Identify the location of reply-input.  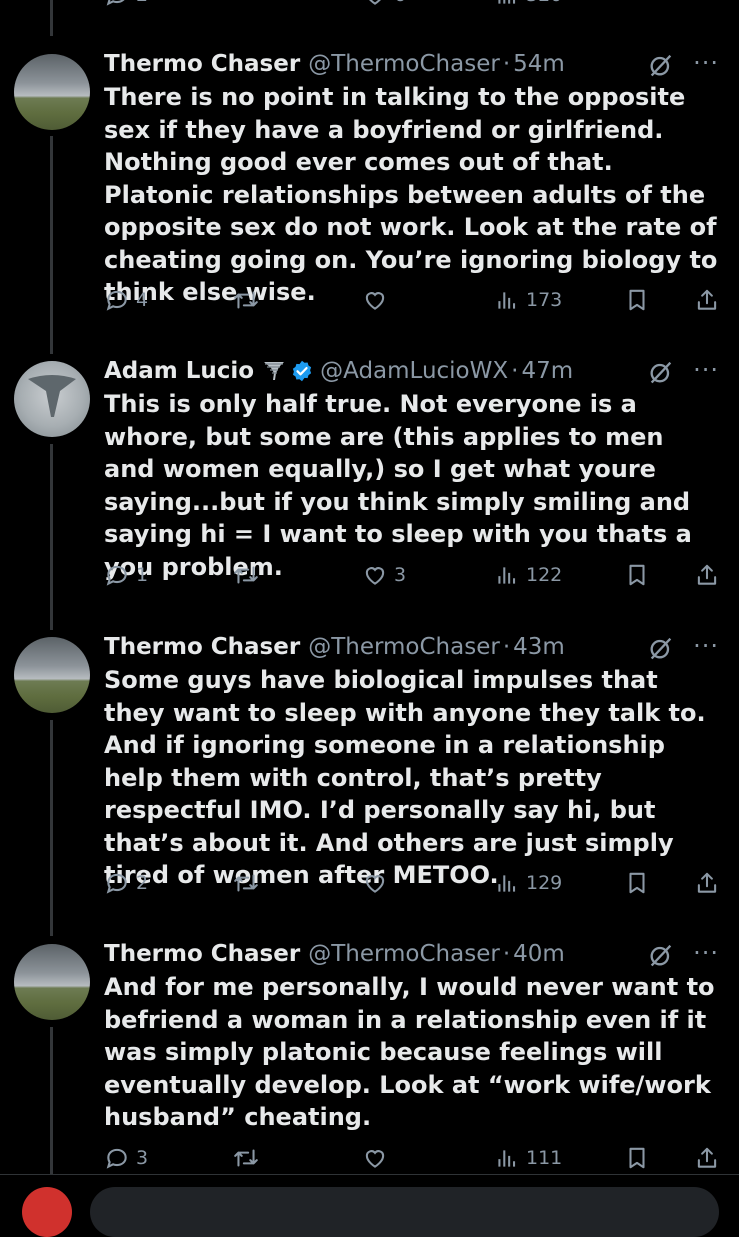
(404, 1212).